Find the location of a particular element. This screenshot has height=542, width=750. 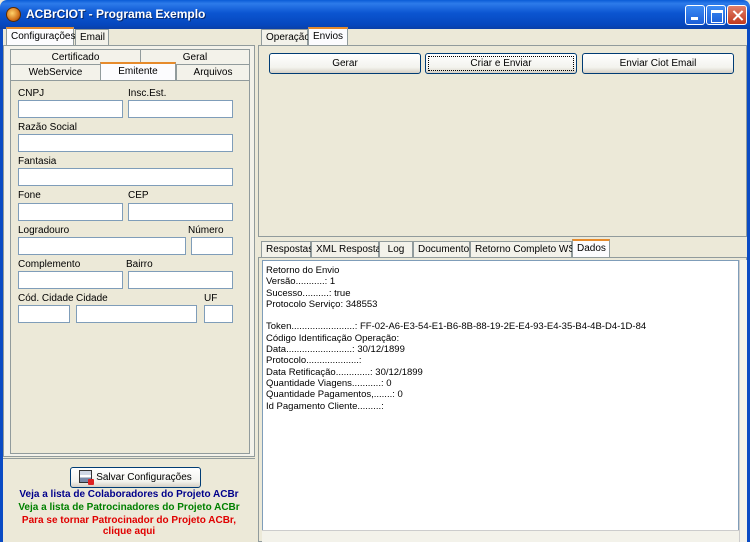

minimize-icon is located at coordinates (695, 15).